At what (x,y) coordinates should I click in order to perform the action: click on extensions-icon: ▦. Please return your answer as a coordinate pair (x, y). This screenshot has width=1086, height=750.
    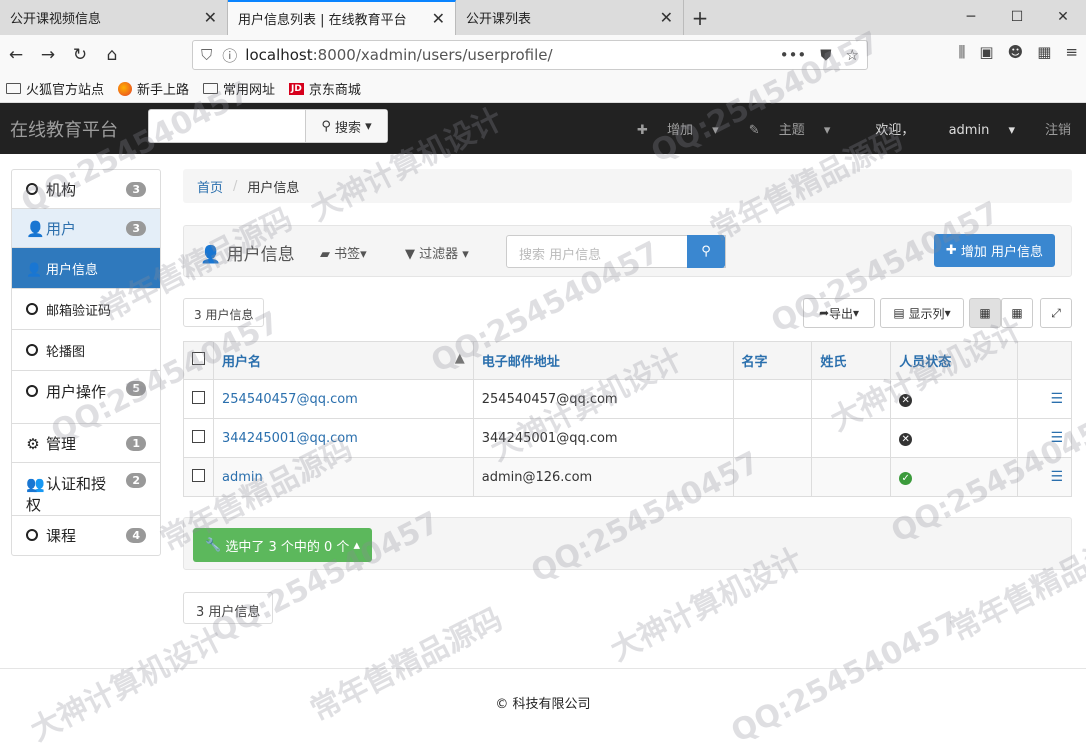
    Looking at the image, I should click on (1044, 52).